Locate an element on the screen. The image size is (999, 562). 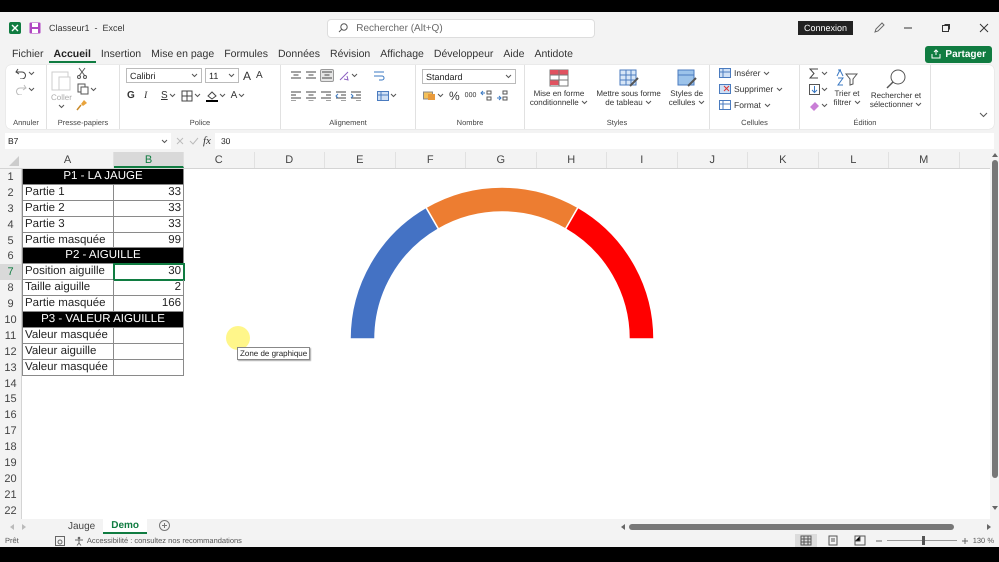
sheet-tab: Jauge is located at coordinates (82, 526).